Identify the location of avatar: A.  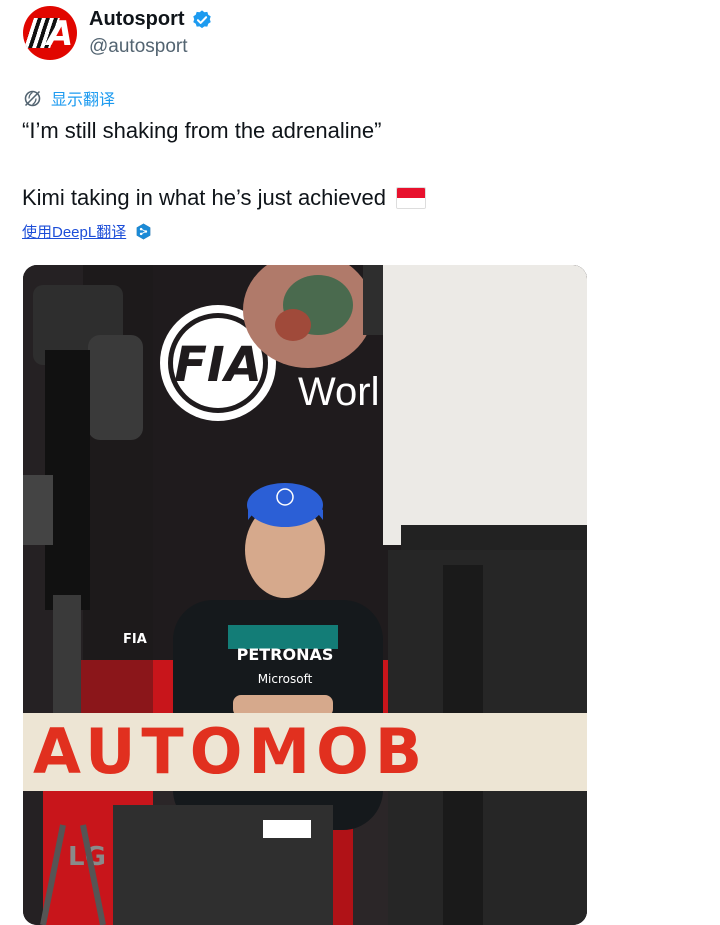
(50, 33).